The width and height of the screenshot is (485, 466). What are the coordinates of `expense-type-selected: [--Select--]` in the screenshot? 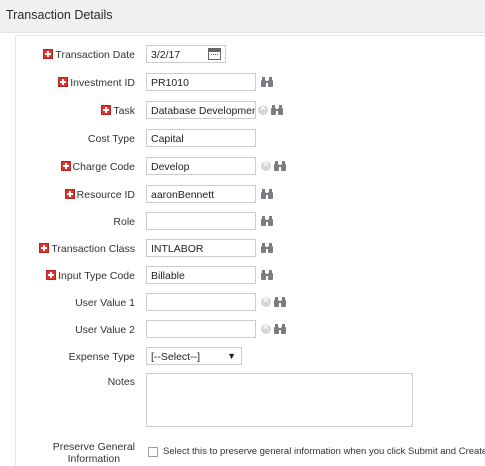 It's located at (176, 357).